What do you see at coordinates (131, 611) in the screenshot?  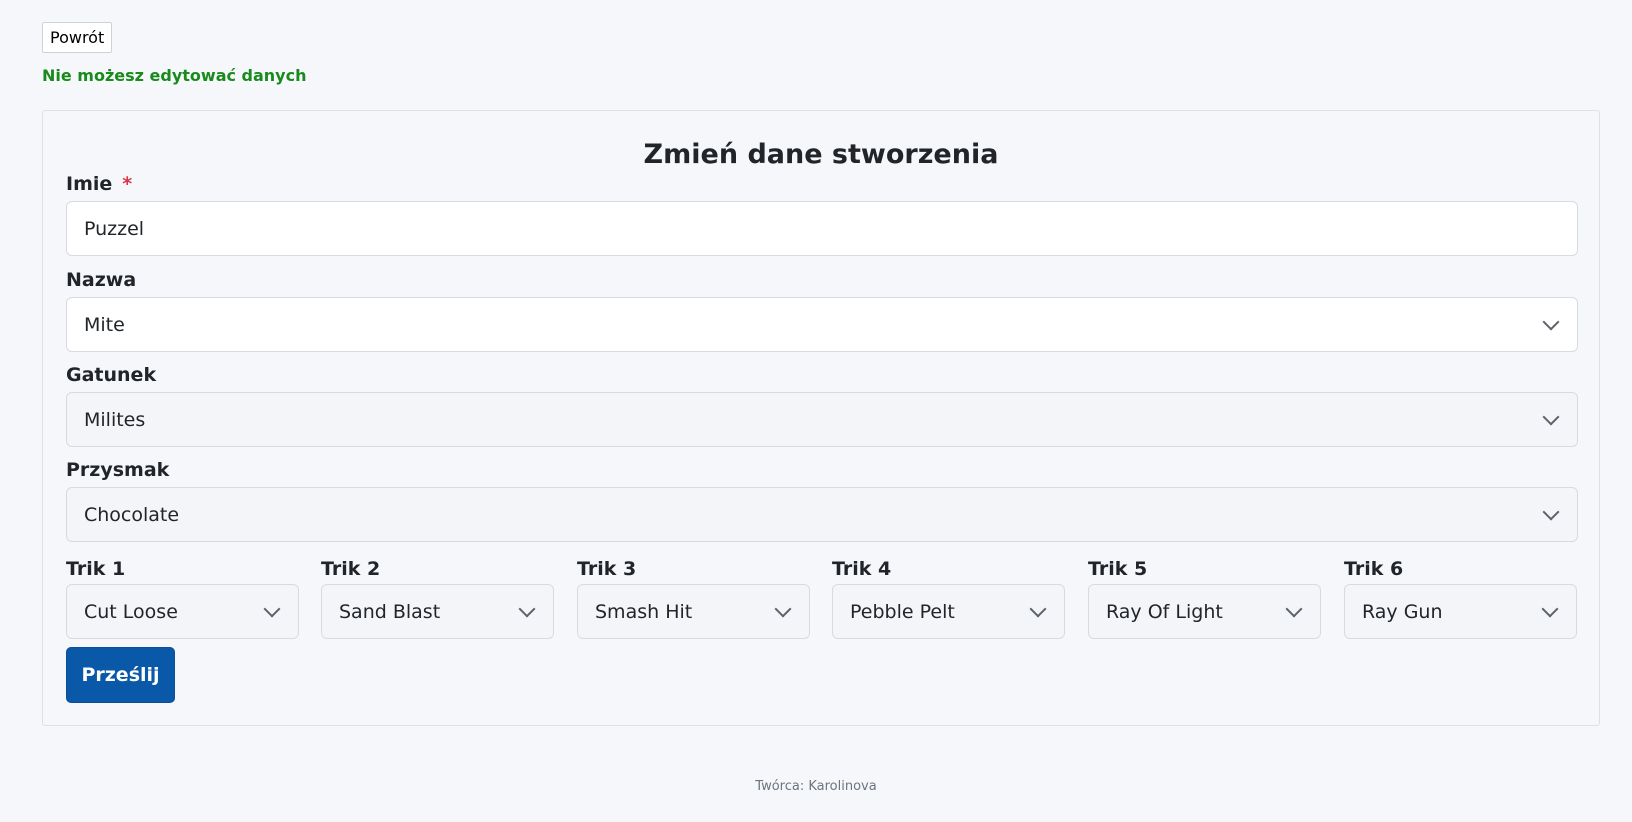 I see `trick-1-value: Cut Loose` at bounding box center [131, 611].